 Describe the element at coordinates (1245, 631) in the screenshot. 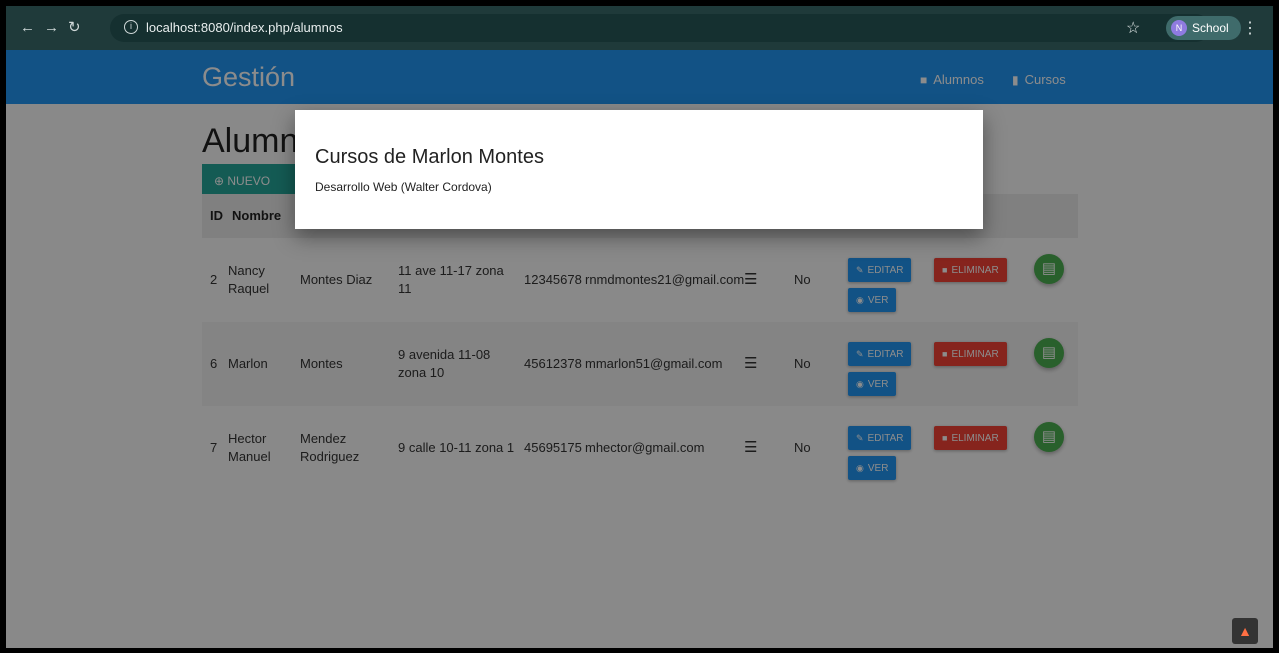

I see `flame-icon: ▲` at that location.